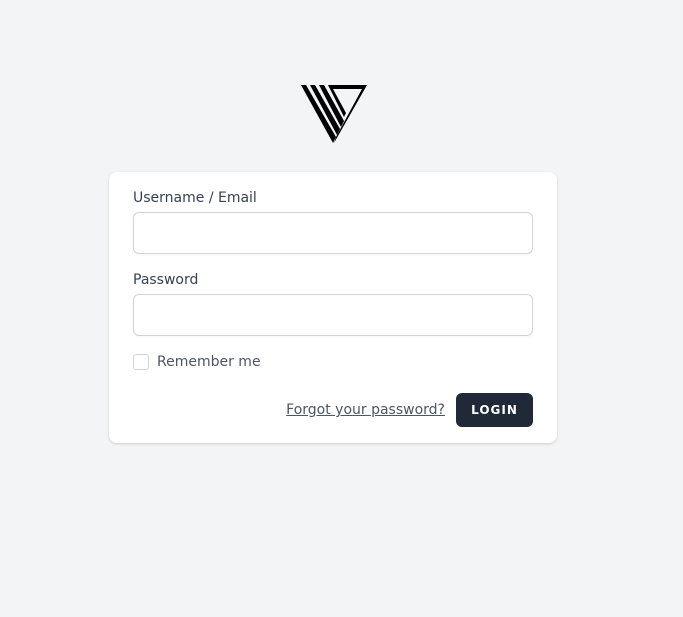 The image size is (683, 617). I want to click on password-input, so click(333, 315).